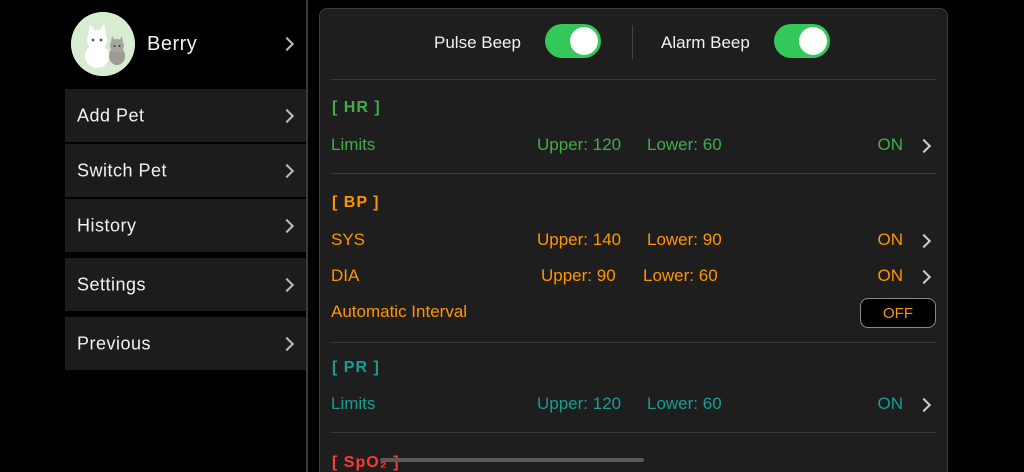 The image size is (1024, 472). What do you see at coordinates (684, 144) in the screenshot?
I see `hr-lower-value: Lower: 60` at bounding box center [684, 144].